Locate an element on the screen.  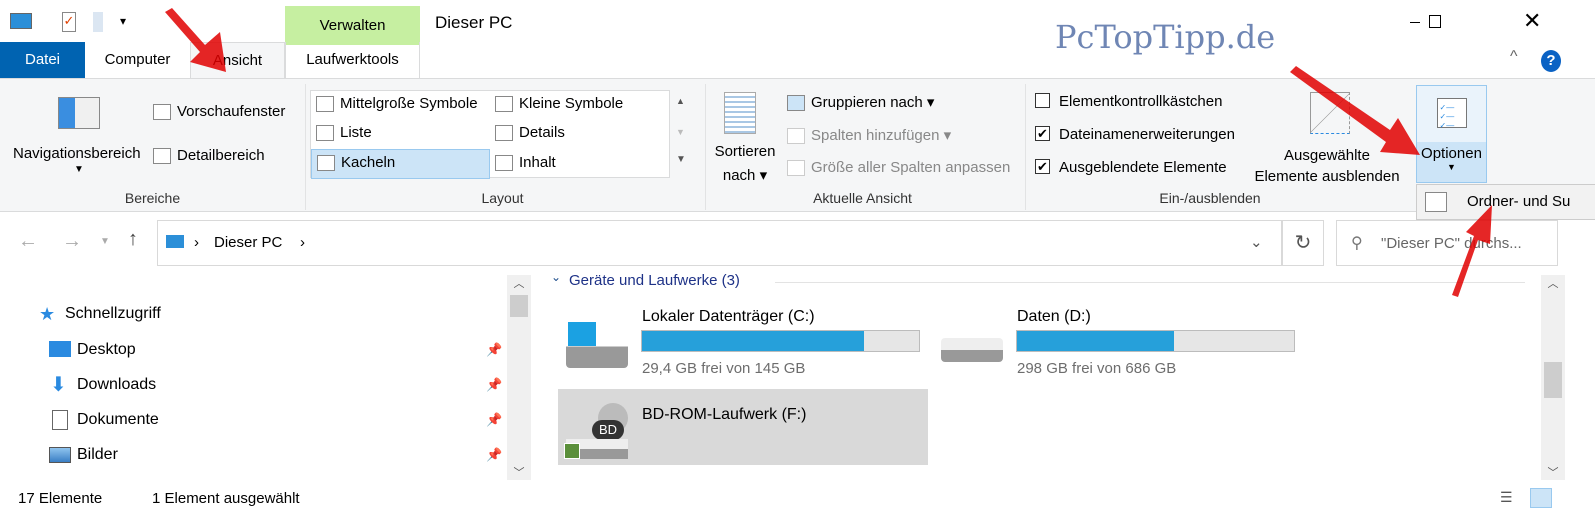
arrow-ansicht is located at coordinates (195, 40).